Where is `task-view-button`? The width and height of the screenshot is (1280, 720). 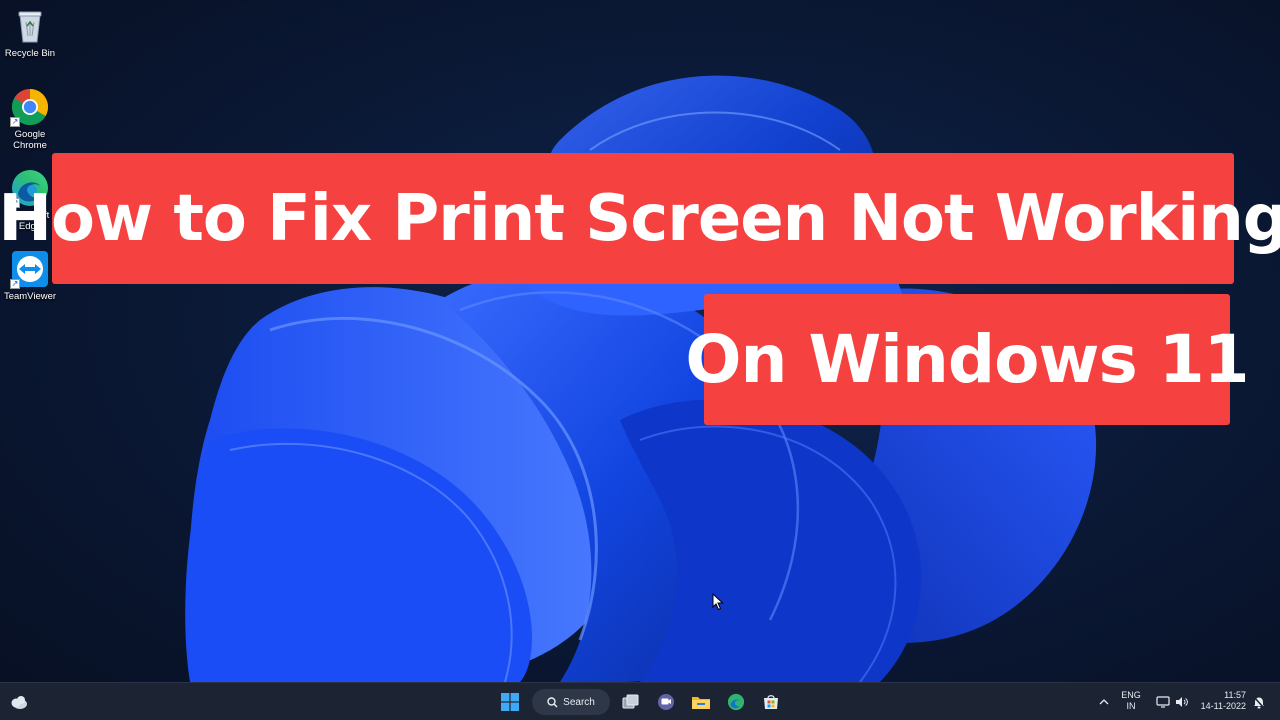
task-view-button is located at coordinates (631, 702).